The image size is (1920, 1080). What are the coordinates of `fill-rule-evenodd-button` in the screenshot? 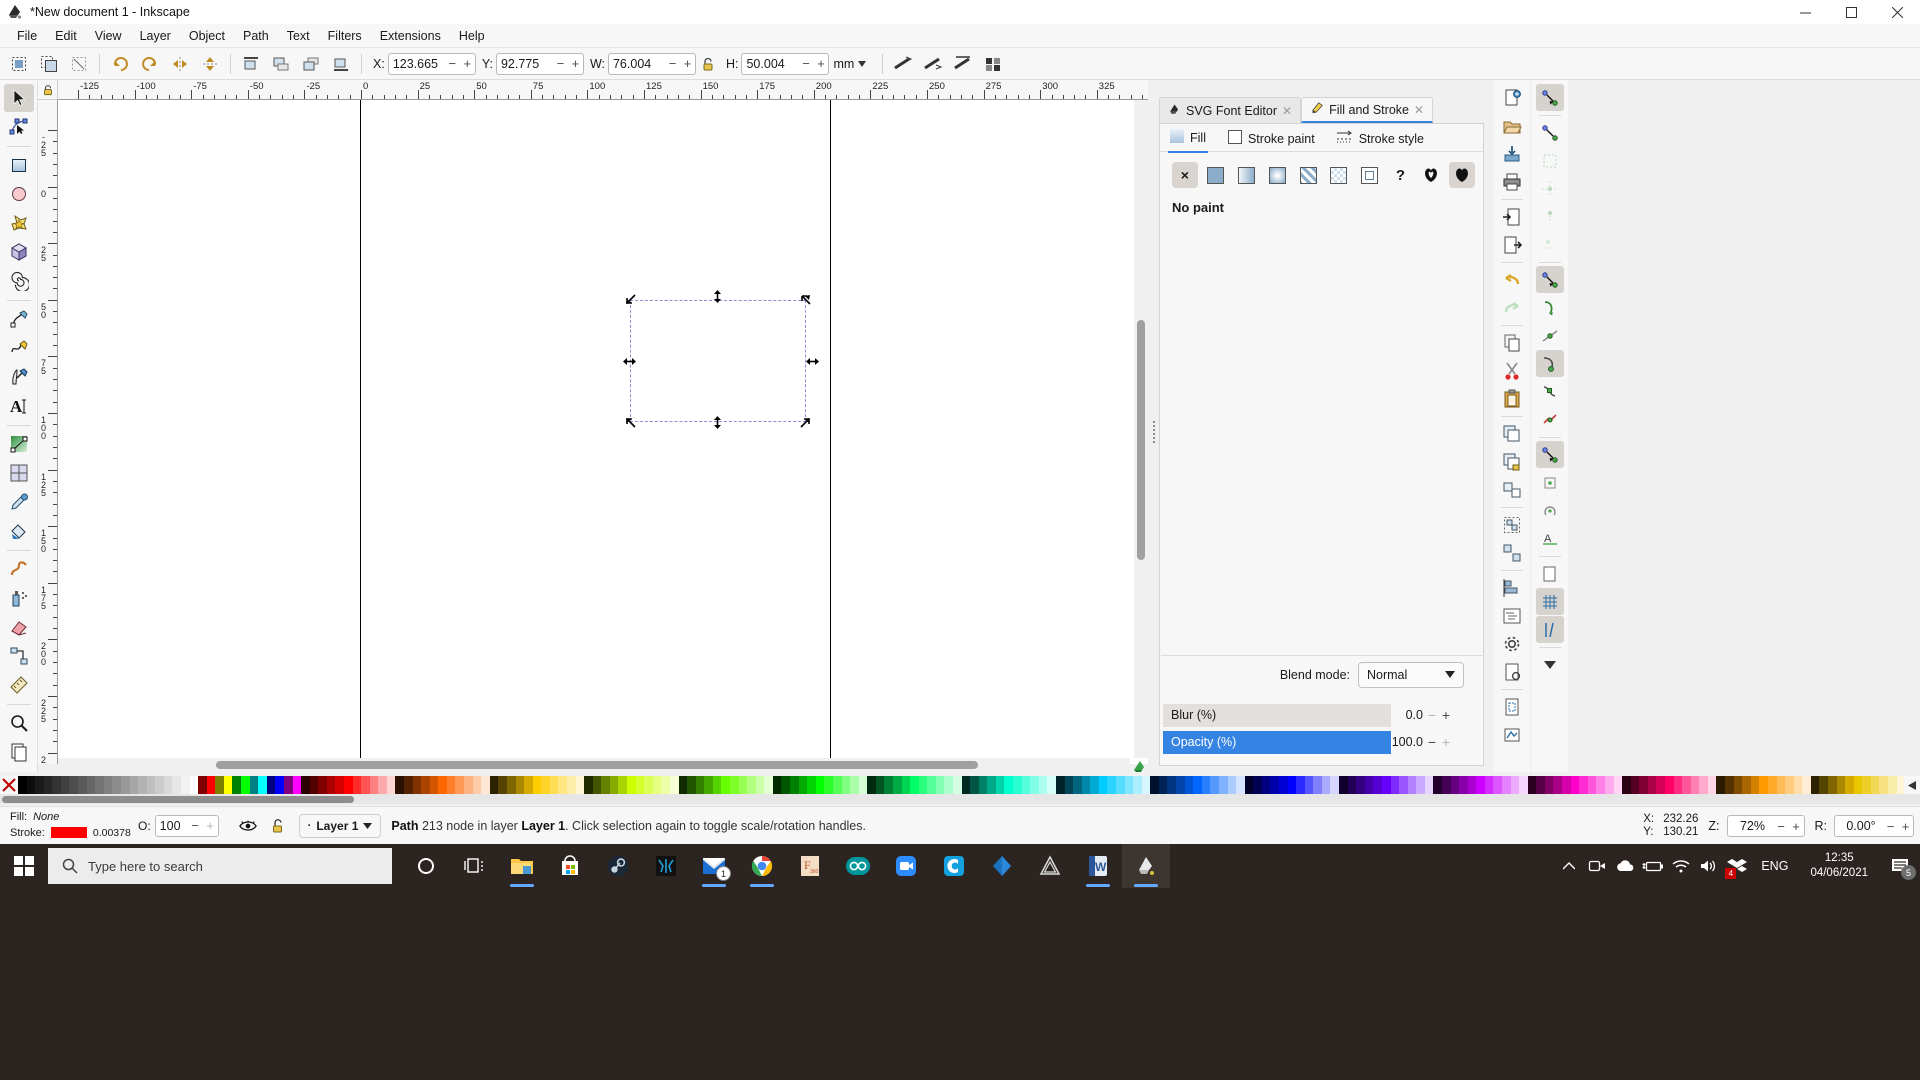 It's located at (1431, 175).